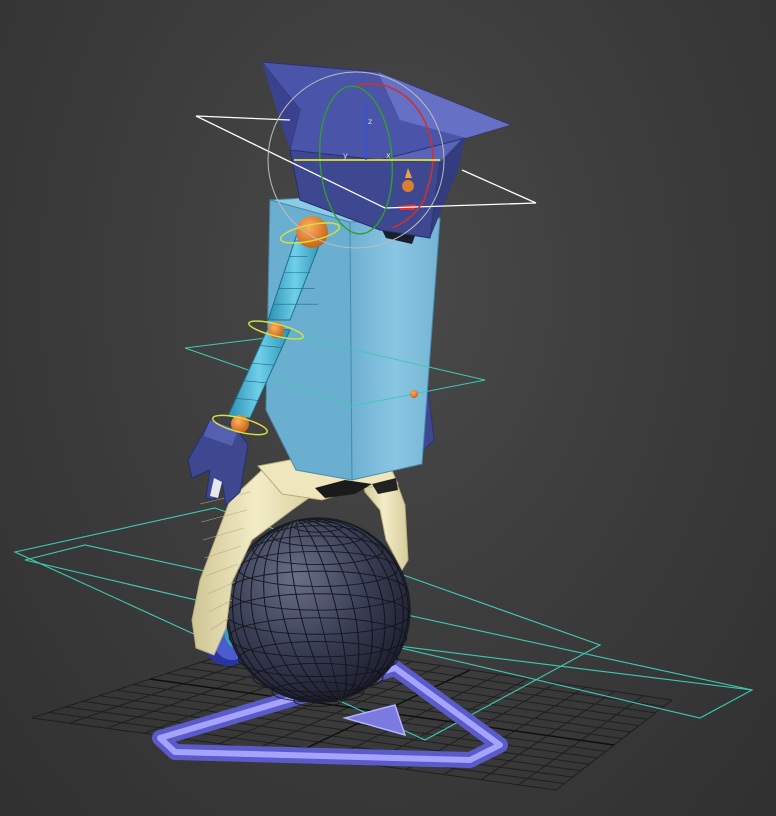  Describe the element at coordinates (388, 155) in the screenshot. I see `gizmo-axis-x-label: x` at that location.